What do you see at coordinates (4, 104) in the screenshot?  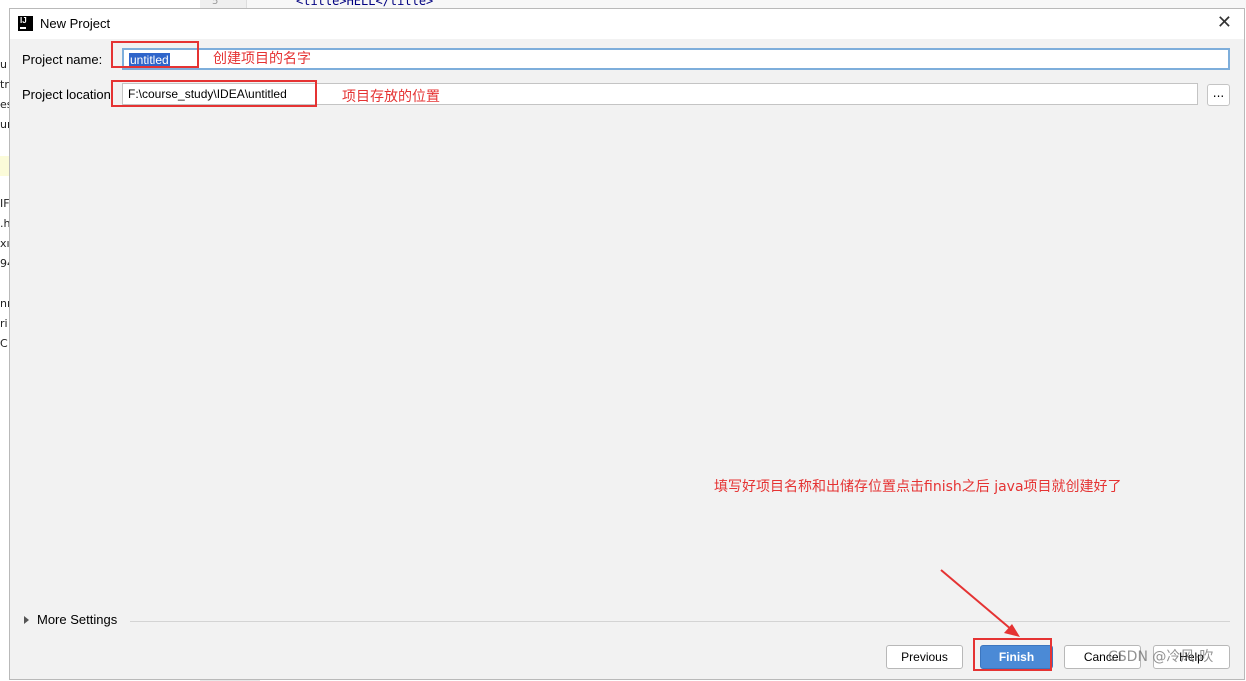 I see `background-fragment: es` at bounding box center [4, 104].